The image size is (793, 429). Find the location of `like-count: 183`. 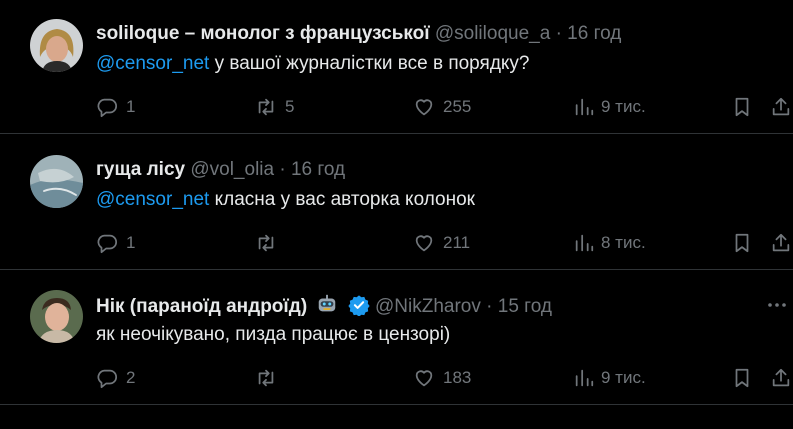

like-count: 183 is located at coordinates (457, 377).